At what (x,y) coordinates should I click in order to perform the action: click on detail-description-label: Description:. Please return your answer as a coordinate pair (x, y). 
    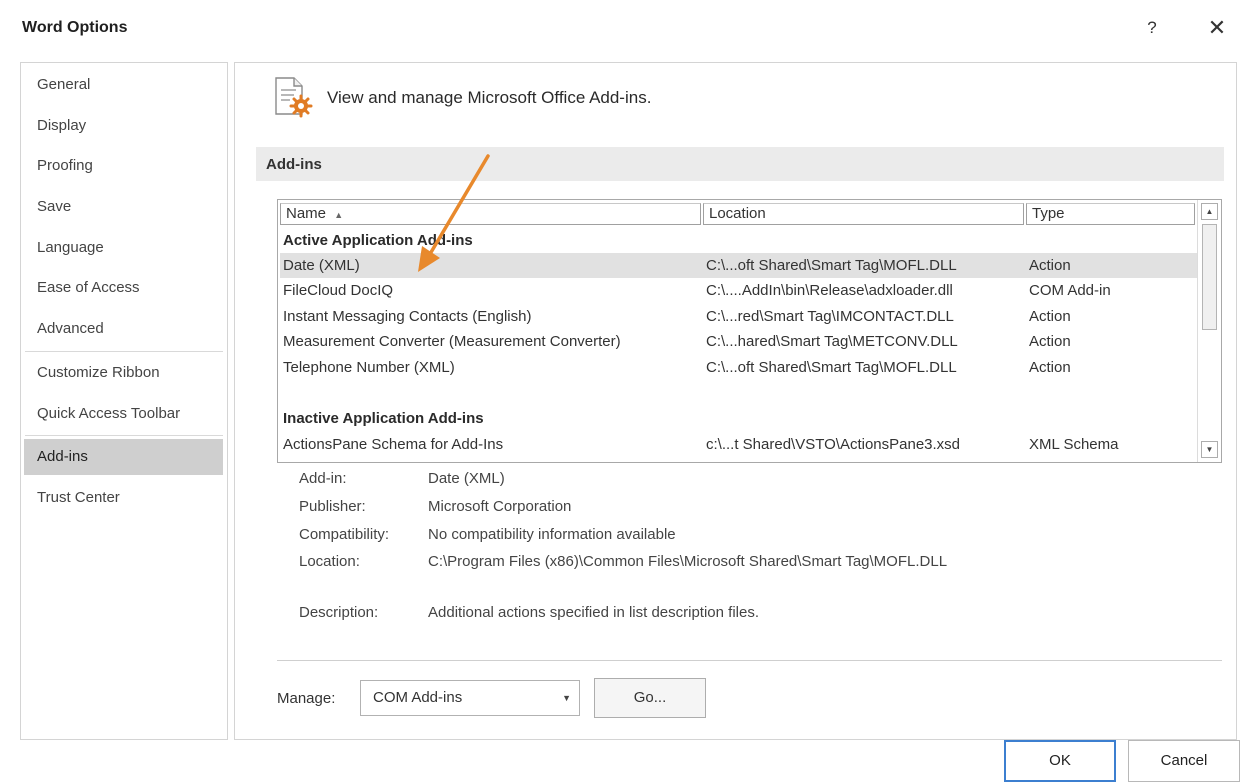
    Looking at the image, I should click on (339, 612).